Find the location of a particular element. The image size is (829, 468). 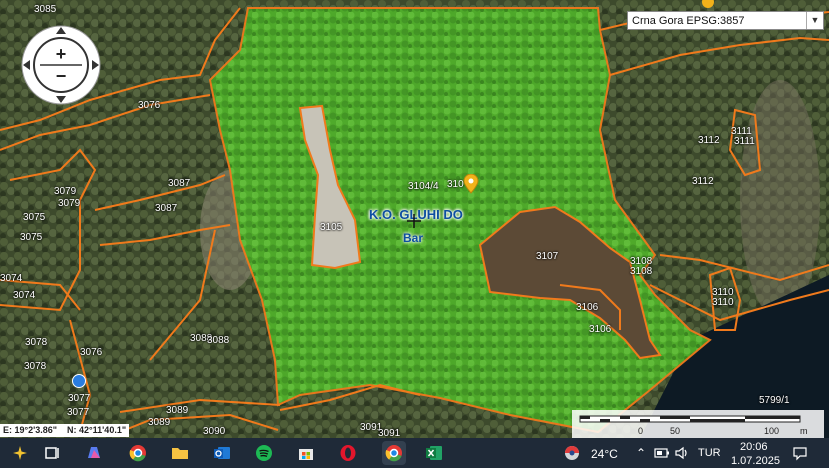

microsoft-store-icon is located at coordinates (306, 453).